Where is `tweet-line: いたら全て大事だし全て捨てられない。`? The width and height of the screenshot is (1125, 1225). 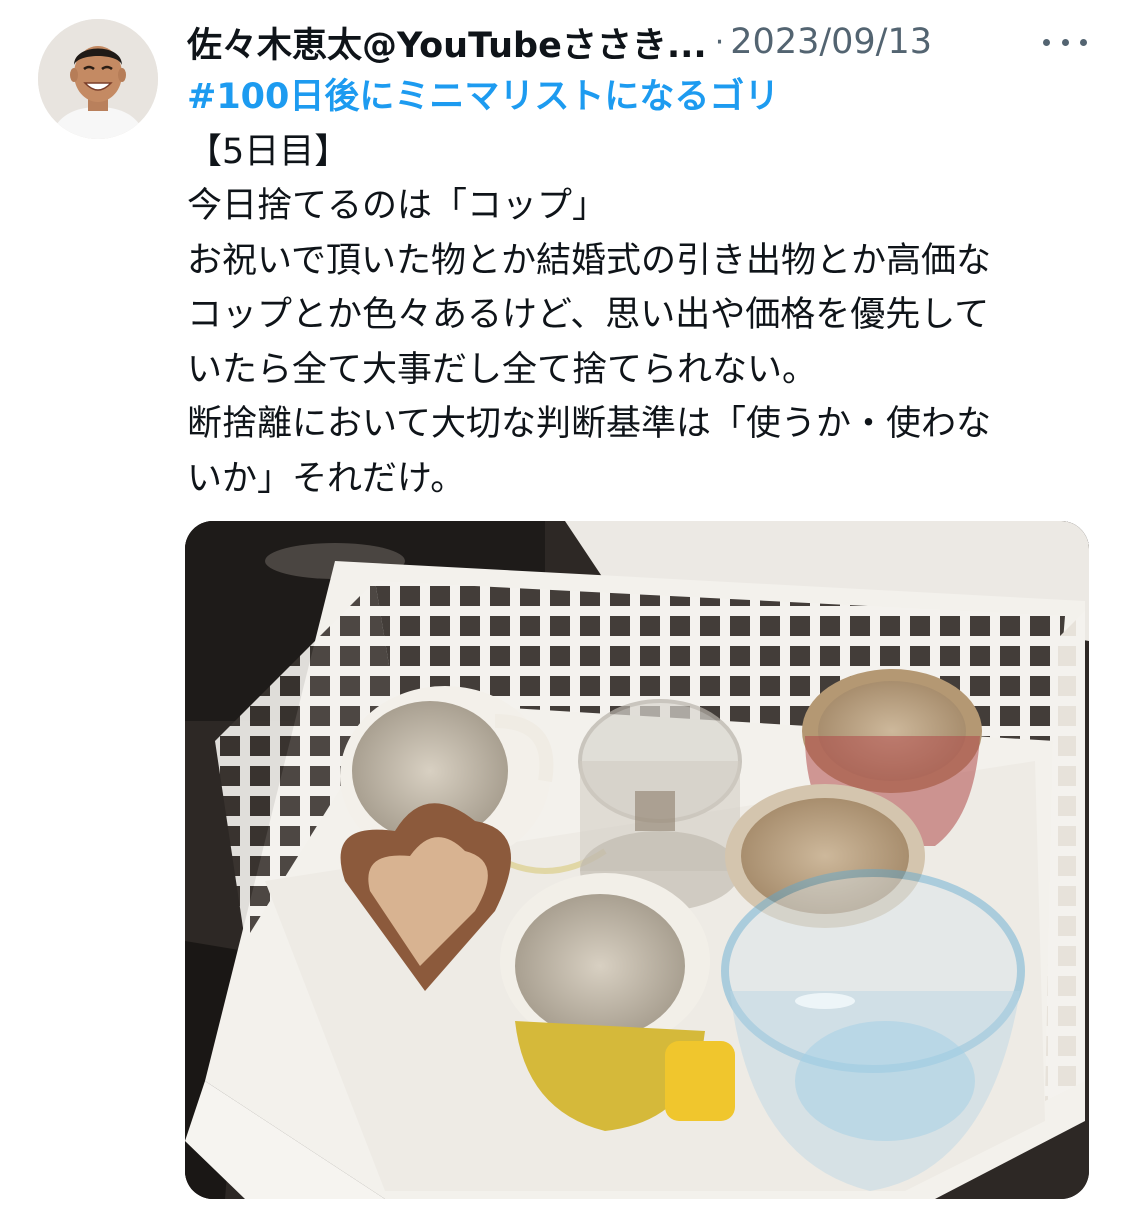 tweet-line: いたら全て大事だし全て捨てられない。 is located at coordinates (502, 369).